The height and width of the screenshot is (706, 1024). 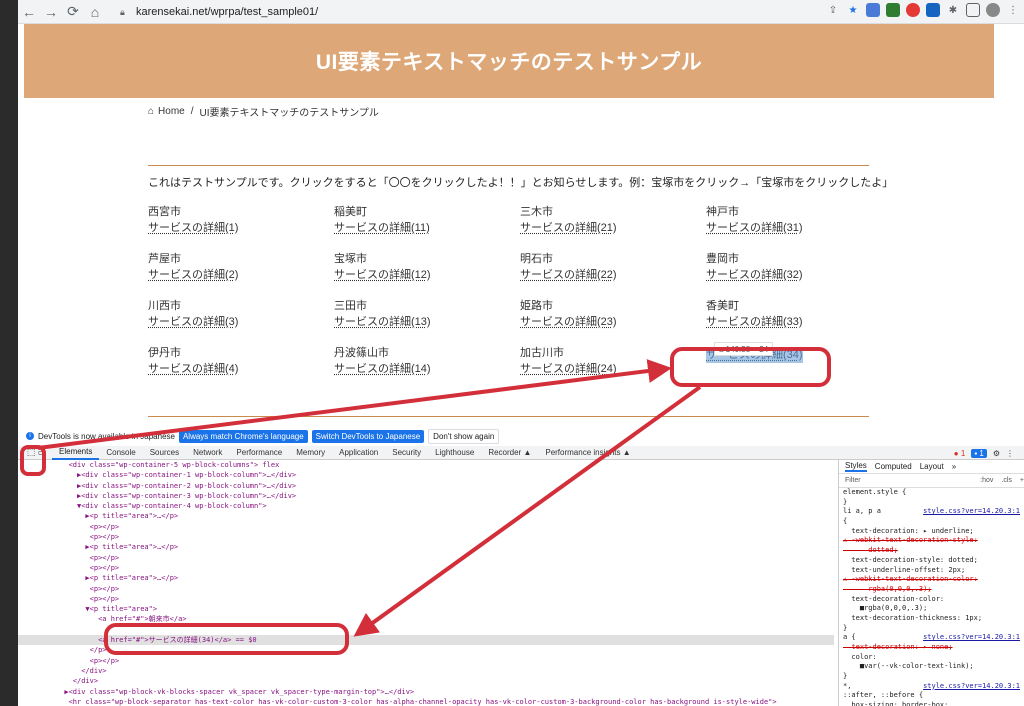 I want to click on back-icon: ←, so click(x=29, y=12).